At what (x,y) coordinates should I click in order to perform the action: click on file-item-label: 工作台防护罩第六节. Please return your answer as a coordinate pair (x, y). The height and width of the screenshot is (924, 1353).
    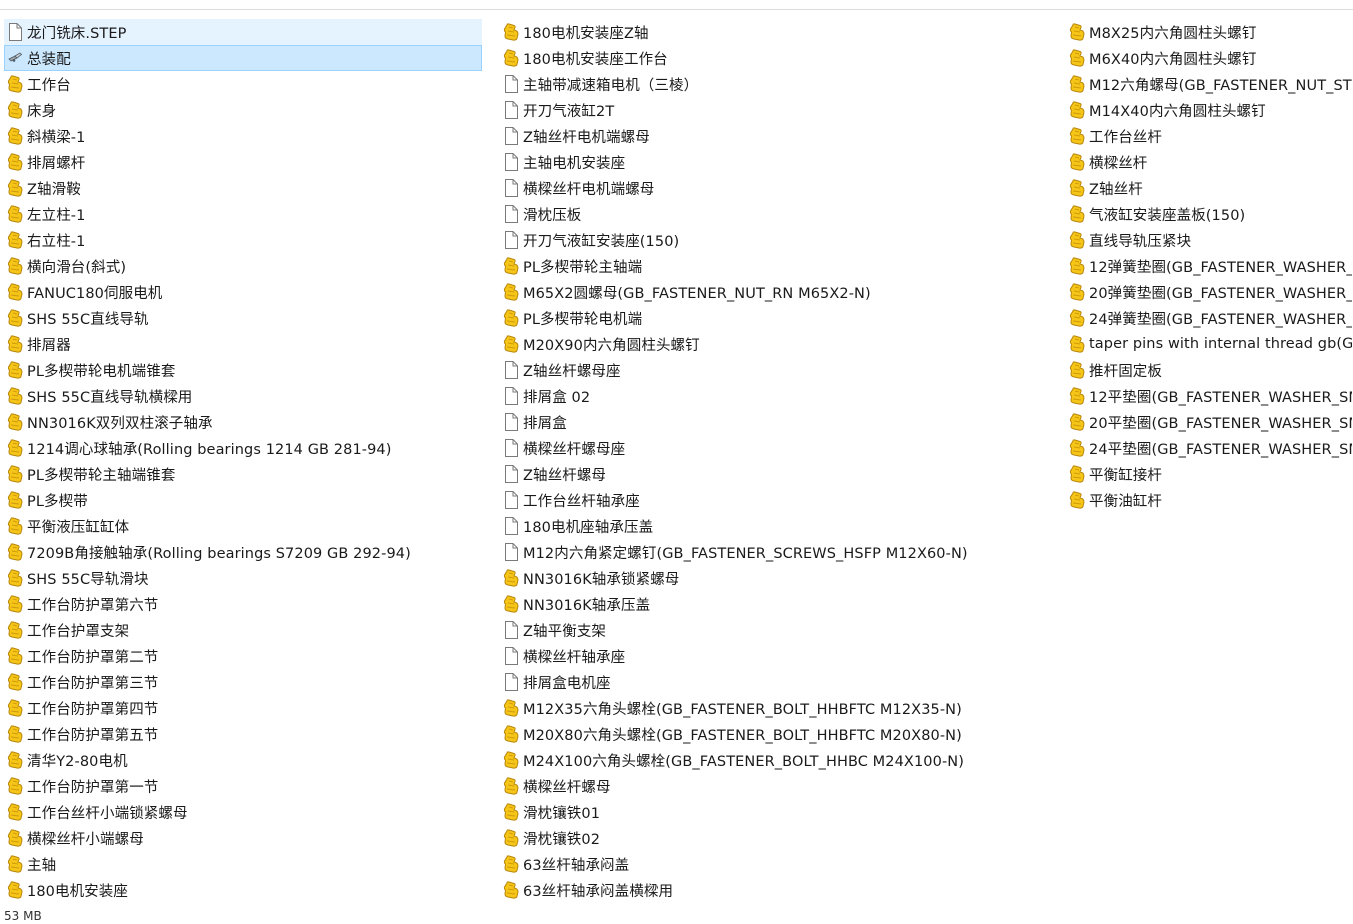
    Looking at the image, I should click on (93, 605).